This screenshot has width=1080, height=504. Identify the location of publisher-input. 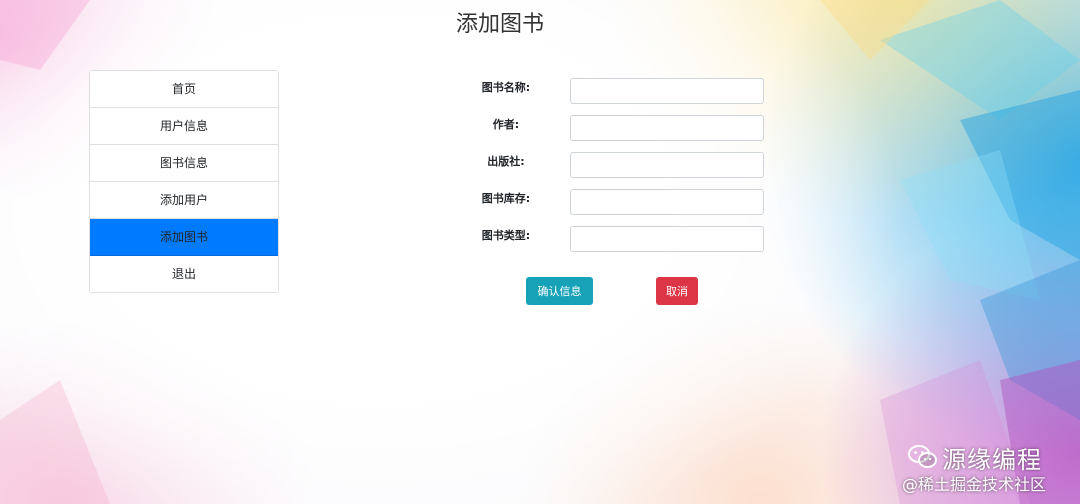
(667, 165).